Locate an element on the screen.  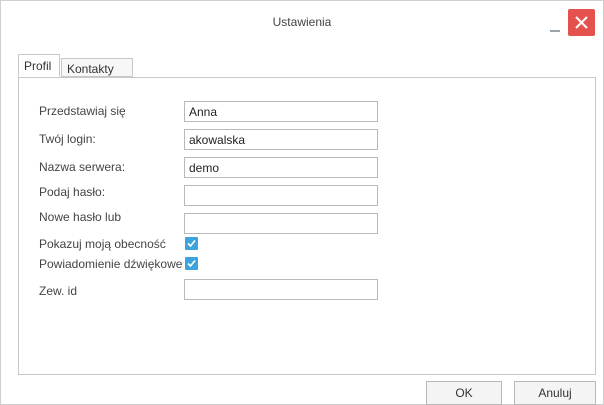
new-password-label: Nowe hasło lub is located at coordinates (80, 217).